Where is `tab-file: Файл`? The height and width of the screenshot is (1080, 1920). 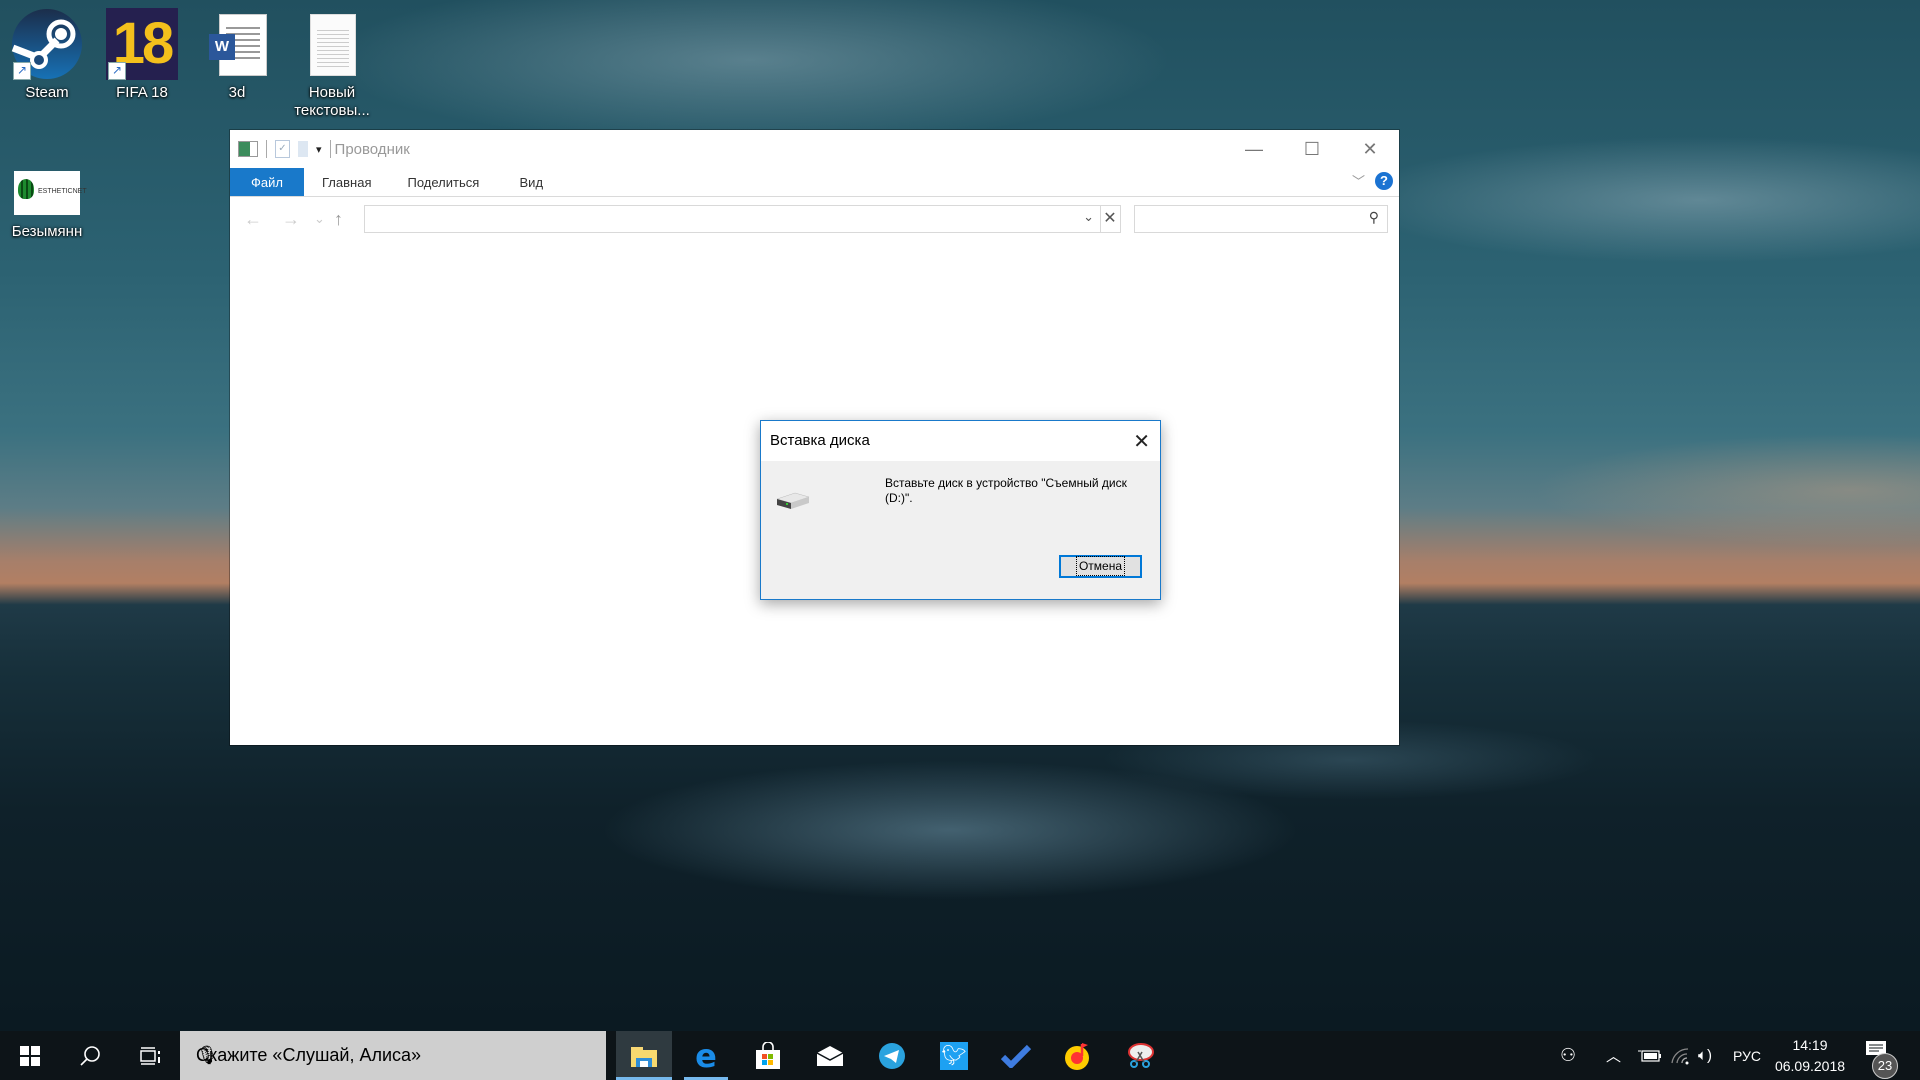
tab-file: Файл is located at coordinates (267, 182).